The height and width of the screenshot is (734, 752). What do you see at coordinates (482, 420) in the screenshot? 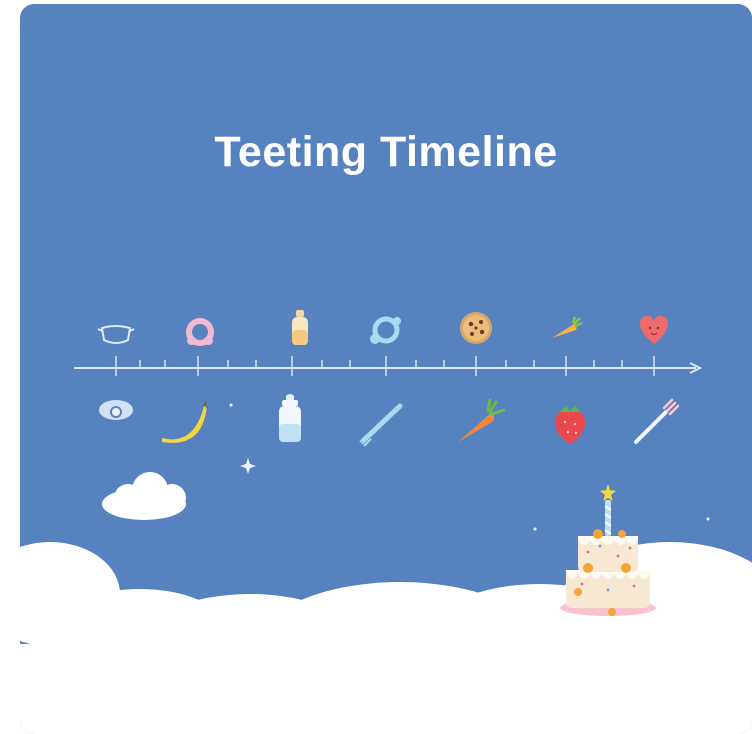
I see `carrot-icon` at bounding box center [482, 420].